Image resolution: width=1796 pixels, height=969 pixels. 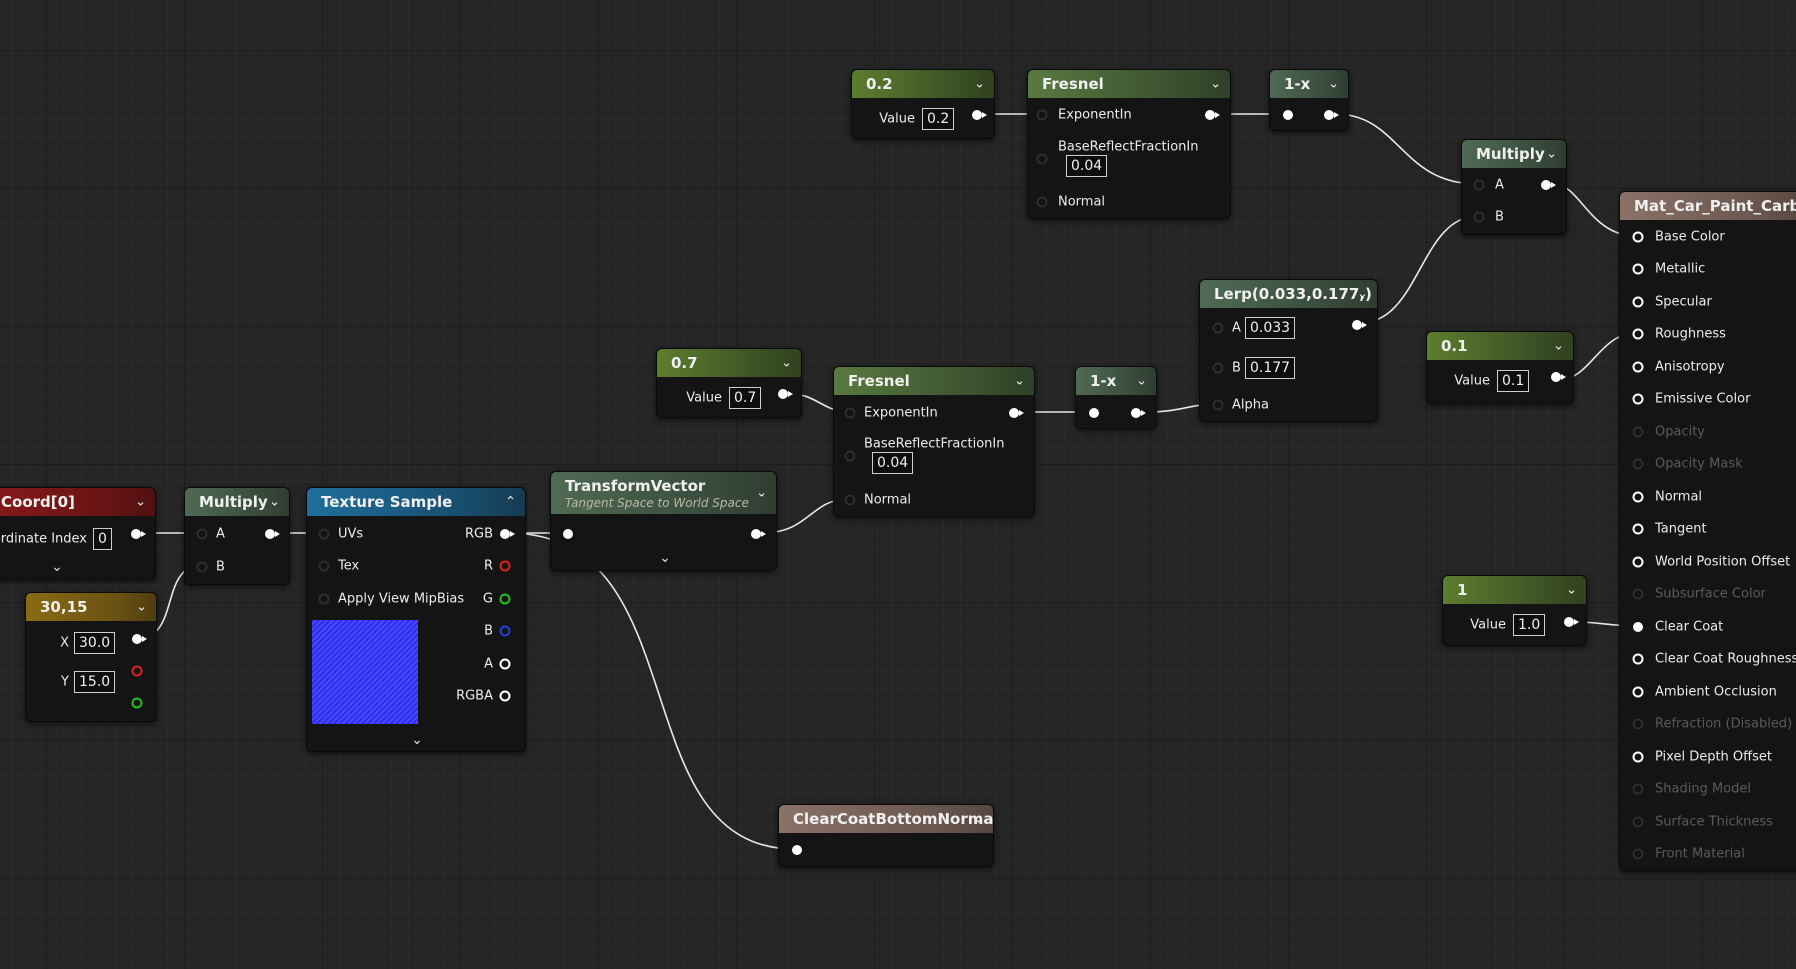 I want to click on material-pin-specular, so click(x=1638, y=302).